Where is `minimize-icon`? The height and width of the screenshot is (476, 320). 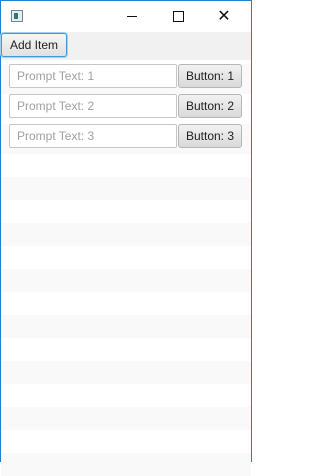 minimize-icon is located at coordinates (132, 16).